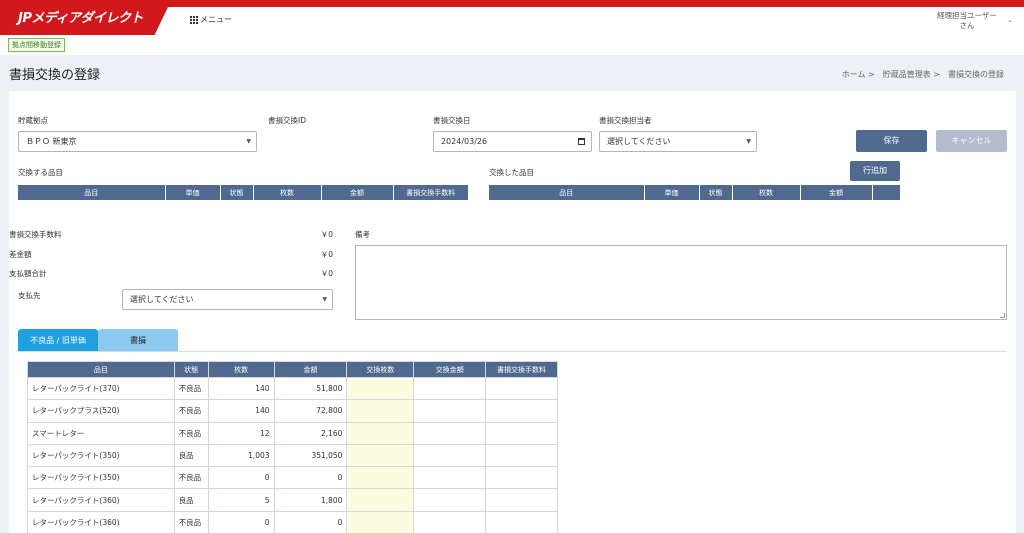  What do you see at coordinates (55, 75) in the screenshot?
I see `page-title: 書損交換の登録` at bounding box center [55, 75].